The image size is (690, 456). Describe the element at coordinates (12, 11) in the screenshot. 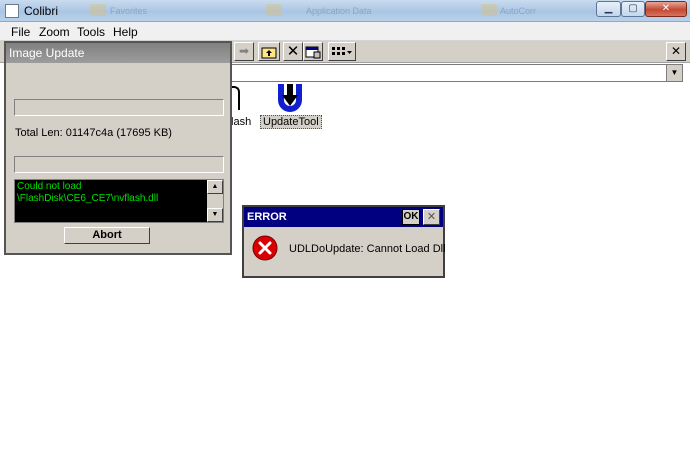

I see `app-icon` at that location.